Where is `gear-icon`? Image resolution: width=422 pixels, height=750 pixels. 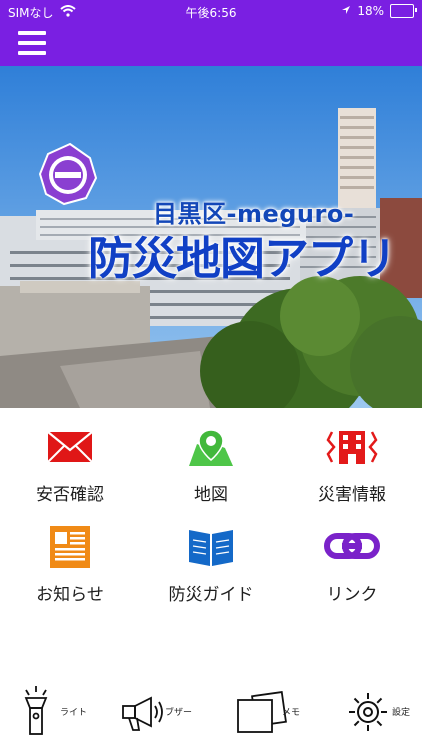
gear-icon is located at coordinates (368, 712).